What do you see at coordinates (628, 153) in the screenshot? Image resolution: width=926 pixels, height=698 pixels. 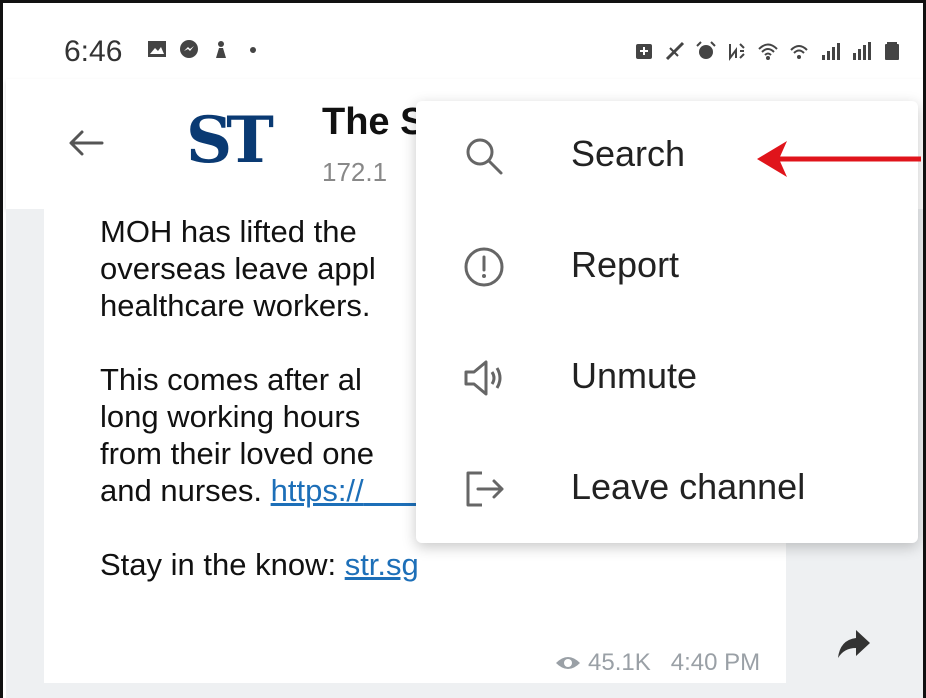 I see `menu-item-label: Search` at bounding box center [628, 153].